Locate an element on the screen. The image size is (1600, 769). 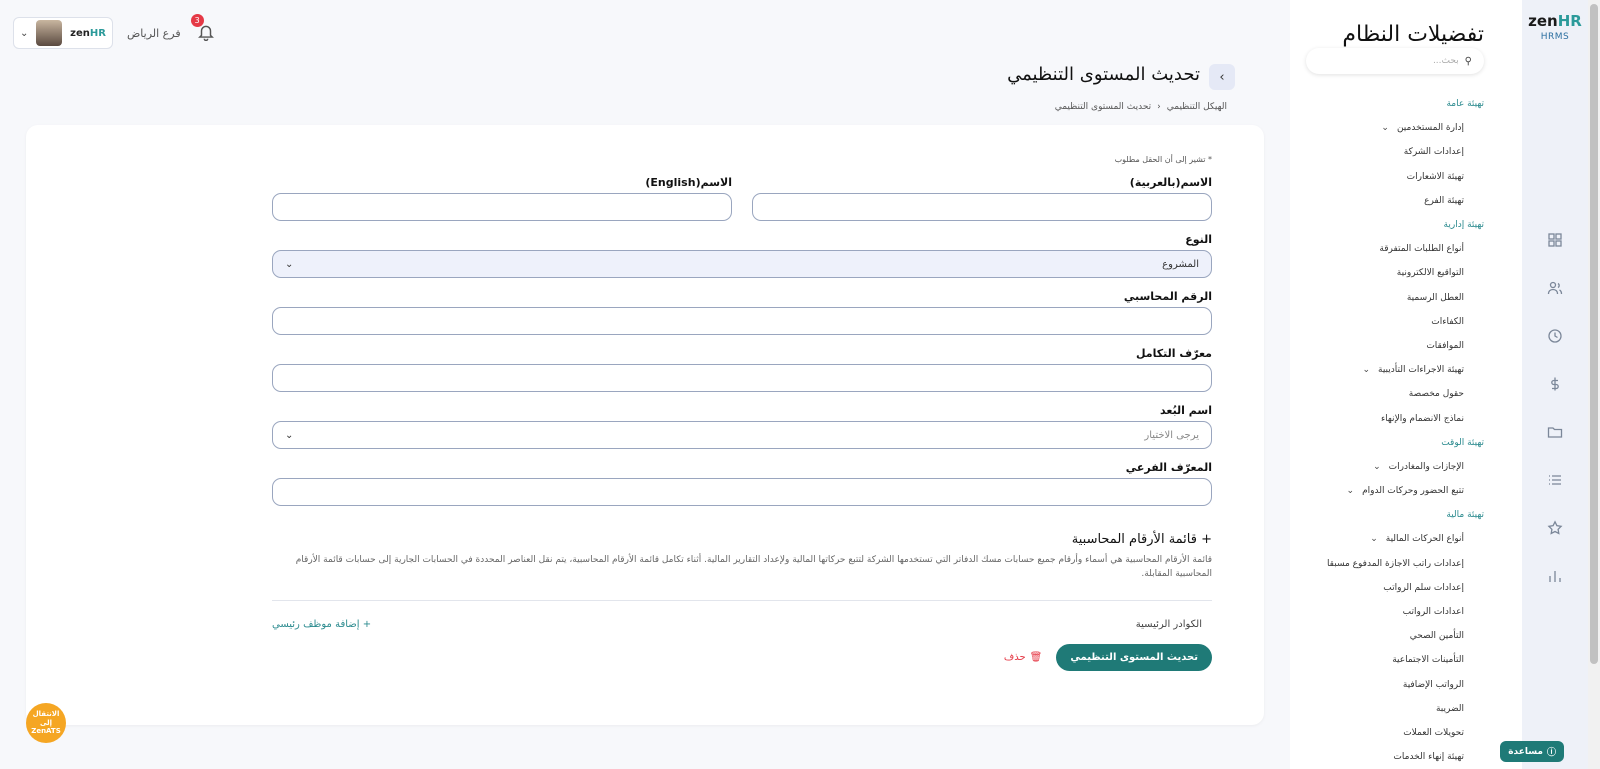
scrollbar-thumb is located at coordinates (1594, 334).